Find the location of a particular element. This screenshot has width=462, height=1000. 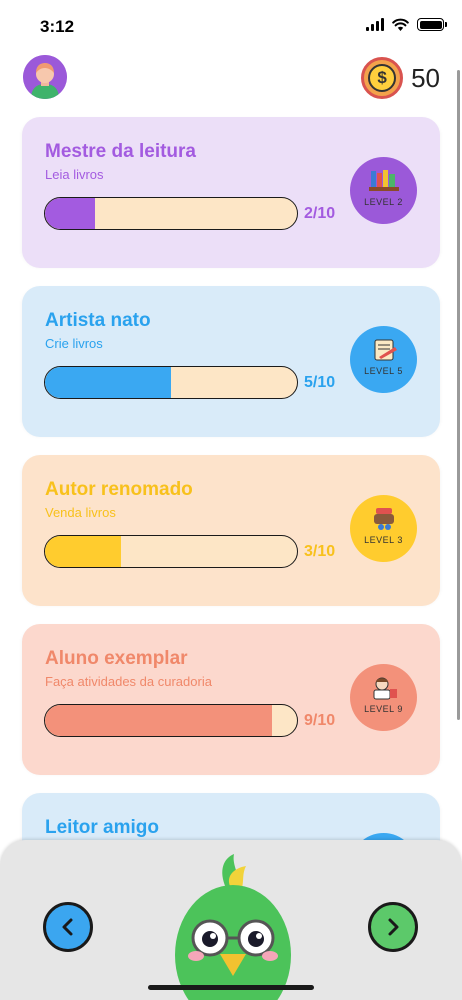

chevron-right-icon is located at coordinates (393, 927).